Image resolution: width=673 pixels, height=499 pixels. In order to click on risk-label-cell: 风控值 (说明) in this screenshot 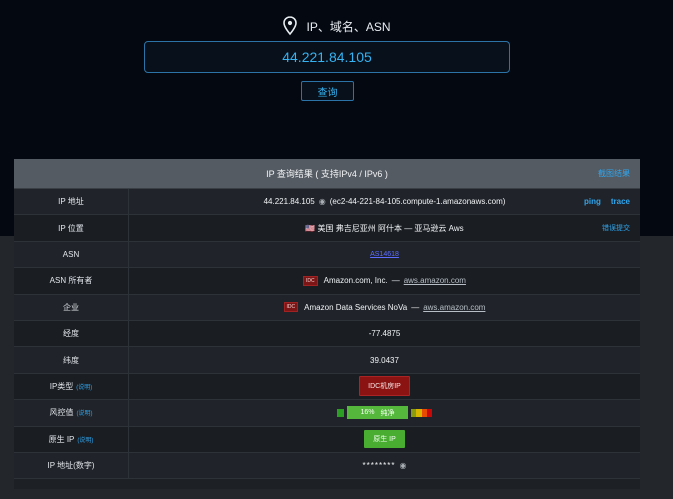, I will do `click(71, 413)`.